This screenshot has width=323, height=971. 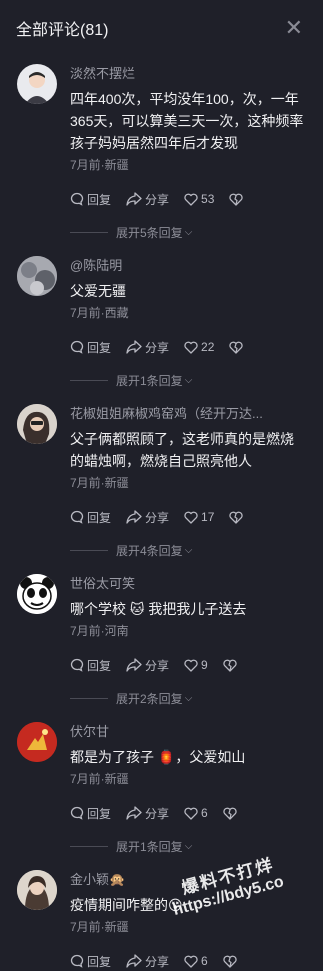 I want to click on comment-author: 淡然不摆烂, so click(x=188, y=73).